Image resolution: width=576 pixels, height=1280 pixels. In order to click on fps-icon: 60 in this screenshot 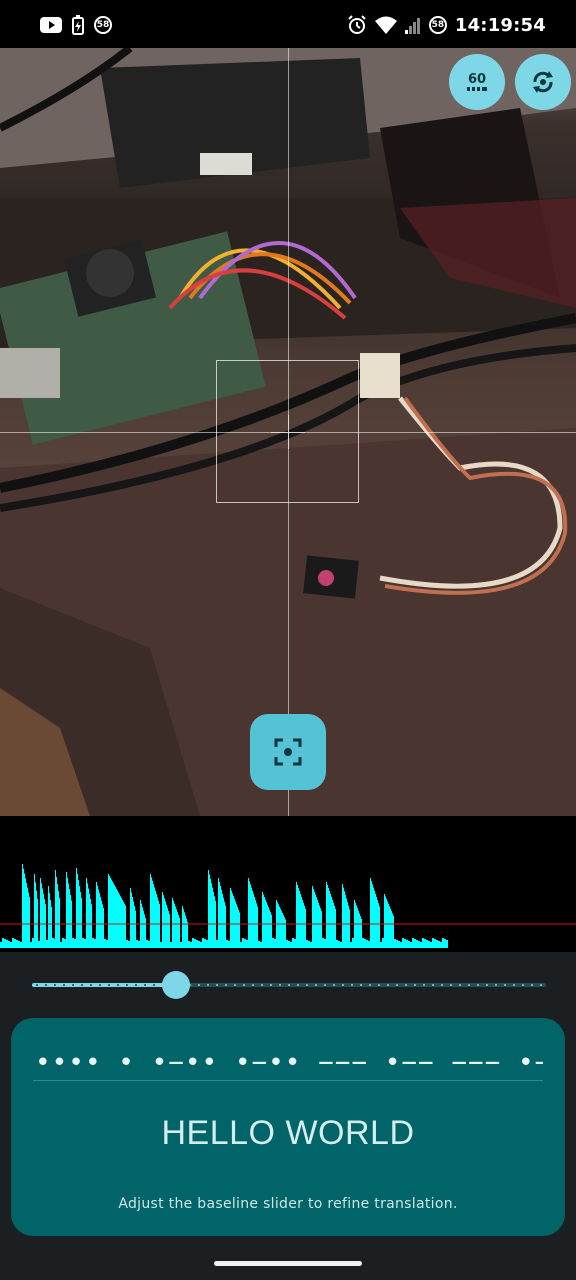, I will do `click(477, 82)`.